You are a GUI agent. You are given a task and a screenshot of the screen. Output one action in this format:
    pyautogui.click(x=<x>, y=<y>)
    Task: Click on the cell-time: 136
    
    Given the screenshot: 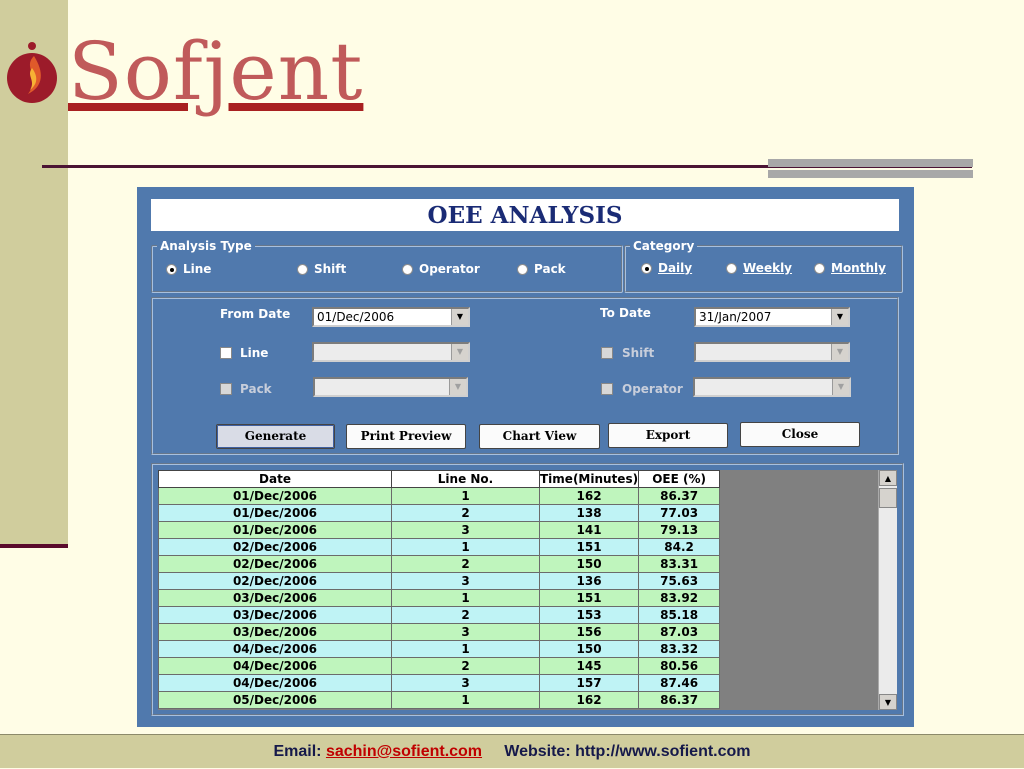 What is the action you would take?
    pyautogui.click(x=589, y=581)
    